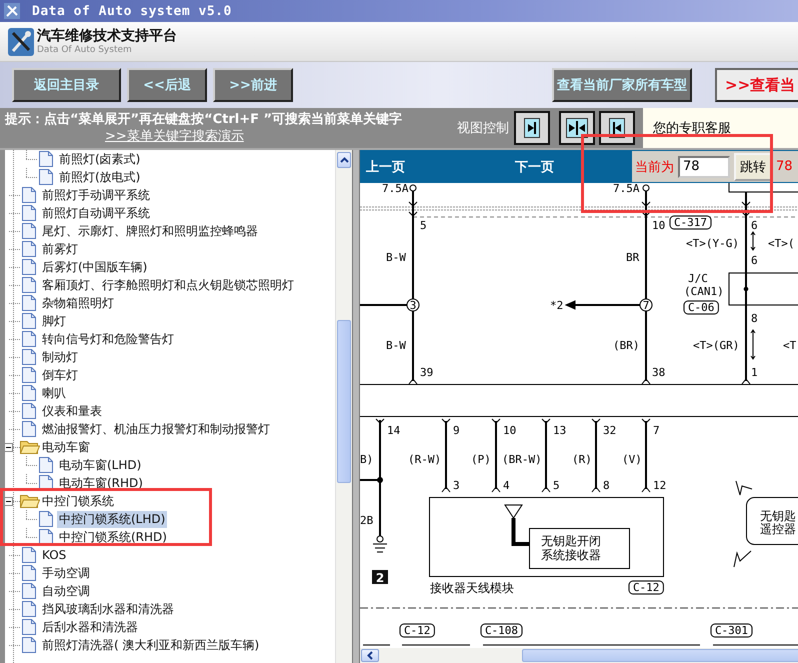 The height and width of the screenshot is (663, 798). What do you see at coordinates (698, 278) in the screenshot?
I see `wire-label: J/C` at bounding box center [698, 278].